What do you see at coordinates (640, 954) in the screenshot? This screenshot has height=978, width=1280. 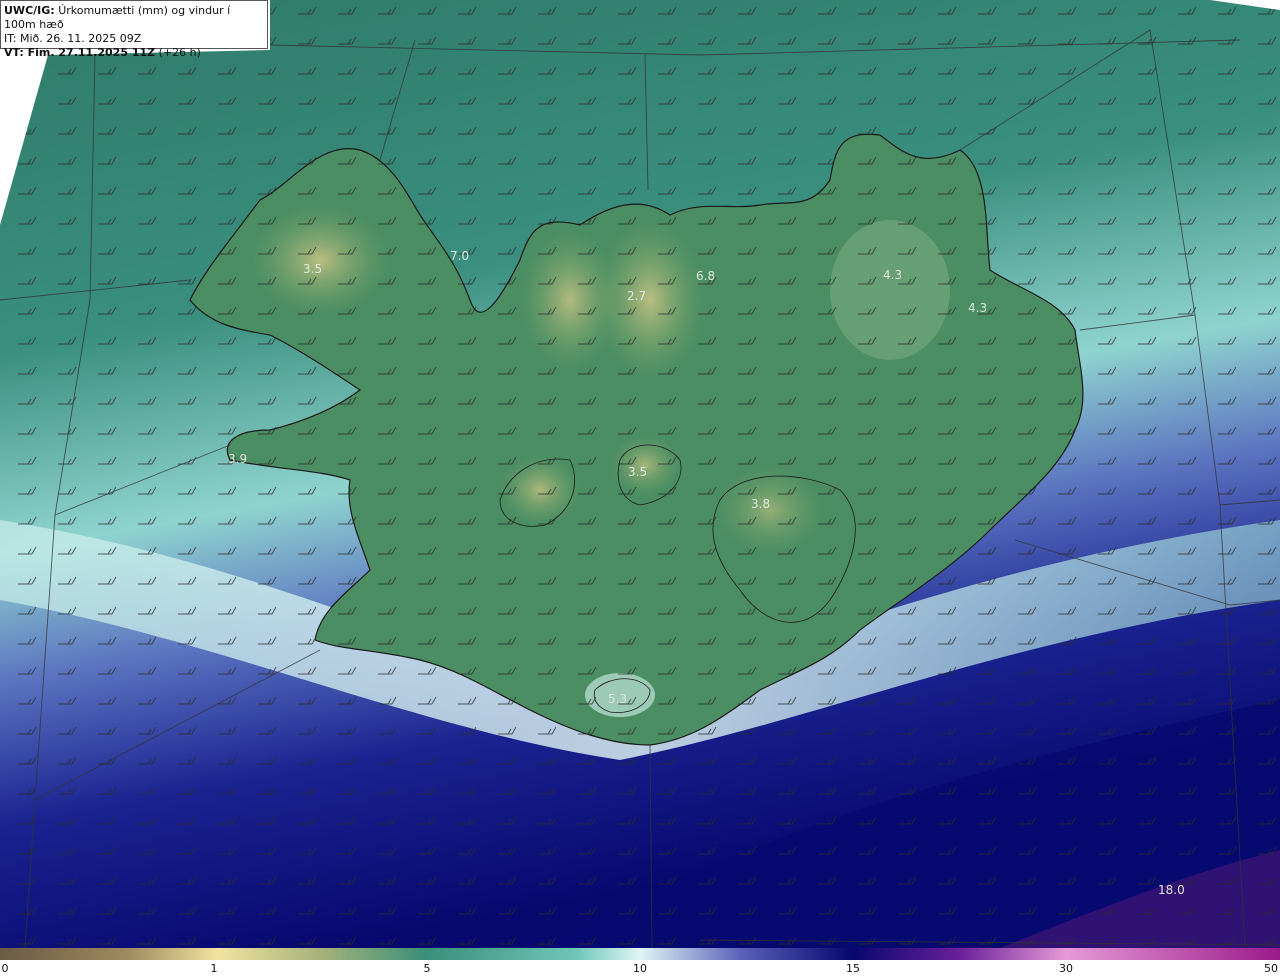 I see `colorbar` at bounding box center [640, 954].